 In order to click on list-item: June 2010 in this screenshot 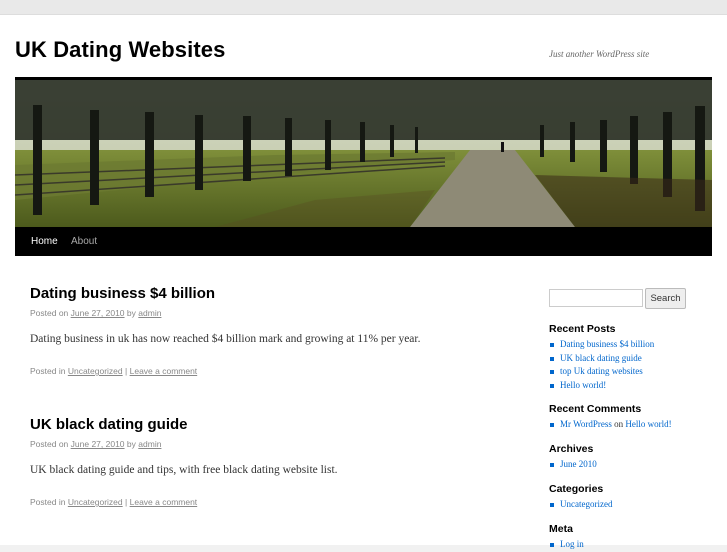, I will do `click(634, 465)`.